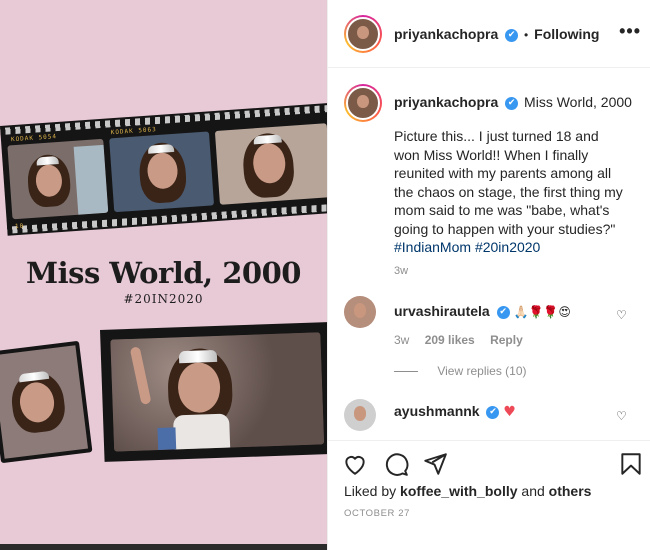 The image size is (650, 550). What do you see at coordinates (370, 491) in the screenshot?
I see `liked-by-prefix: Liked by` at bounding box center [370, 491].